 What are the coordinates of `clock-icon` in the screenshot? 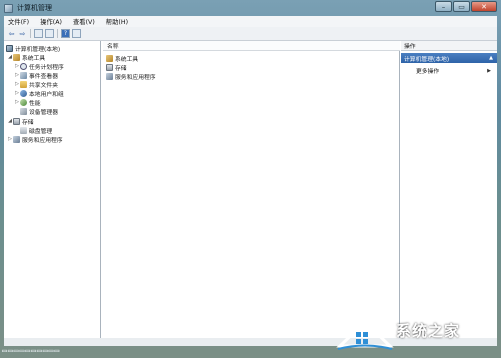 It's located at (23, 66).